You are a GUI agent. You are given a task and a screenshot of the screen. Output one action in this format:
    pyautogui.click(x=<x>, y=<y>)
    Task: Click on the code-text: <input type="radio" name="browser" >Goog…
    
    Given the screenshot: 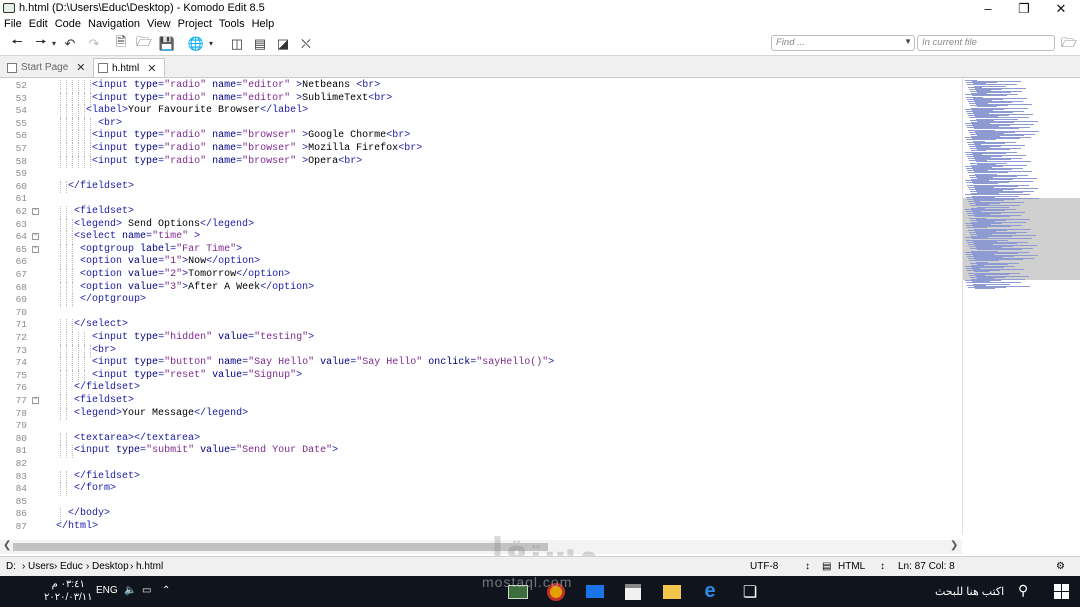 What is the action you would take?
    pyautogui.click(x=251, y=136)
    